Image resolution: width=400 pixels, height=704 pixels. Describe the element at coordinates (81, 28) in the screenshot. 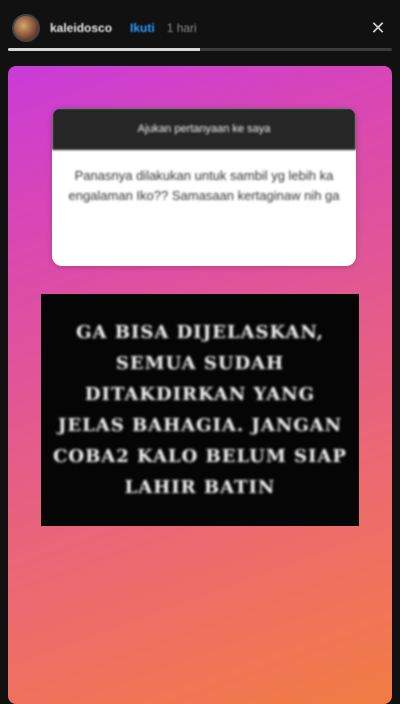

I see `username: kaleidosco` at that location.